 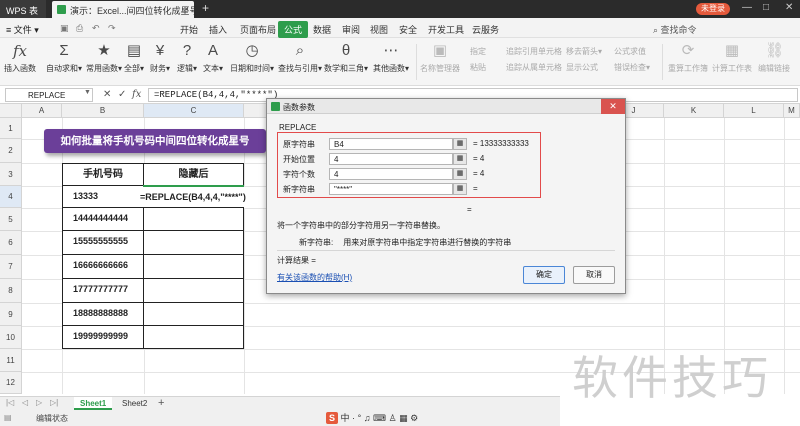 I want to click on menu-page-layout: 页面布局, so click(x=258, y=29).